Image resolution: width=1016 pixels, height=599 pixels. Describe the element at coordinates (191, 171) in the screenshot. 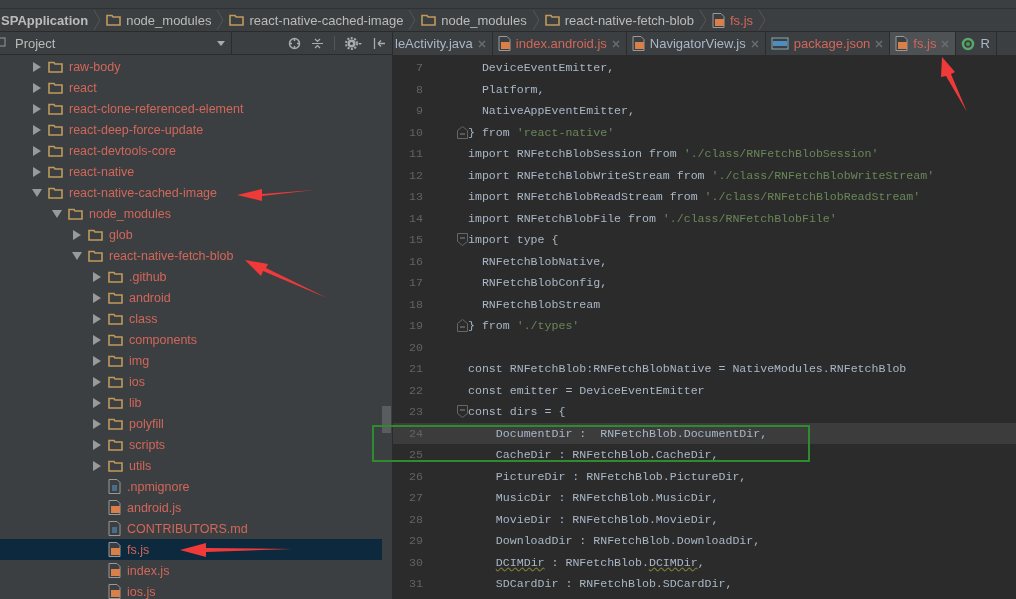

I see `tree-item: react-native` at that location.